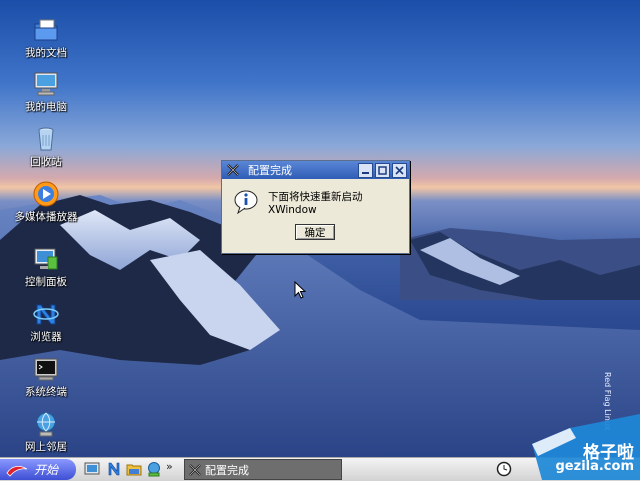 Image resolution: width=640 pixels, height=481 pixels. I want to click on close-button, so click(399, 170).